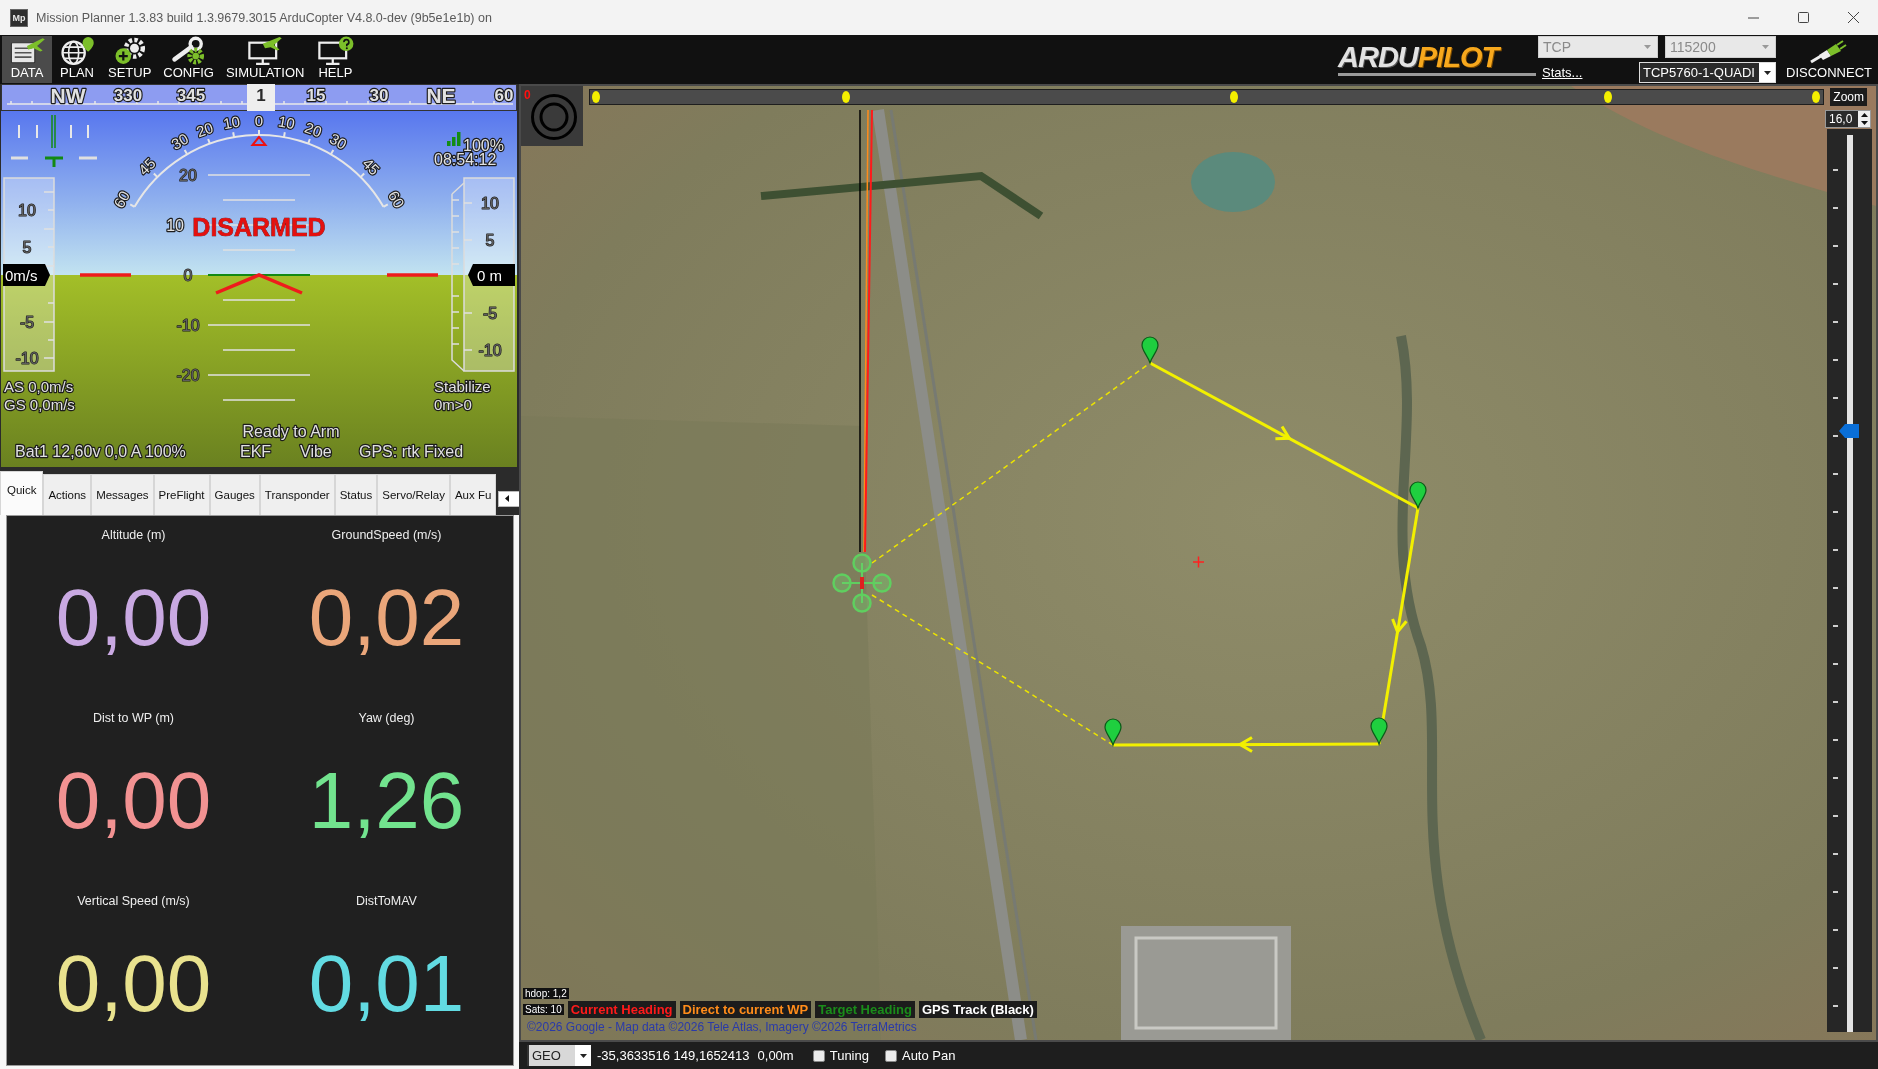  Describe the element at coordinates (181, 494) in the screenshot. I see `panel-tab: PreFlight` at that location.